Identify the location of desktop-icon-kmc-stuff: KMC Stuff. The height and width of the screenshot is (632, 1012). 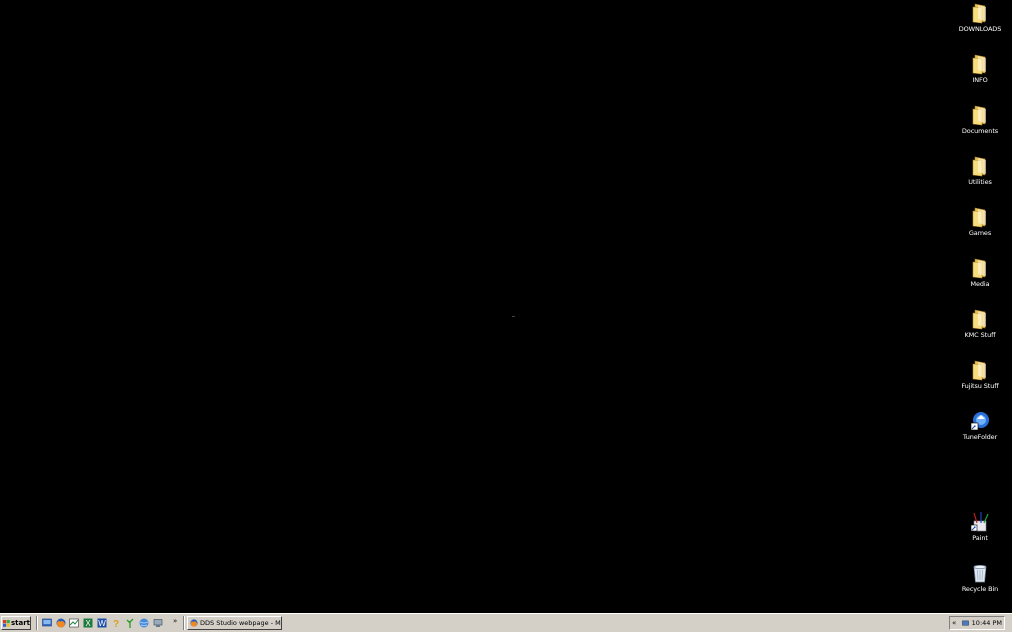
(980, 323).